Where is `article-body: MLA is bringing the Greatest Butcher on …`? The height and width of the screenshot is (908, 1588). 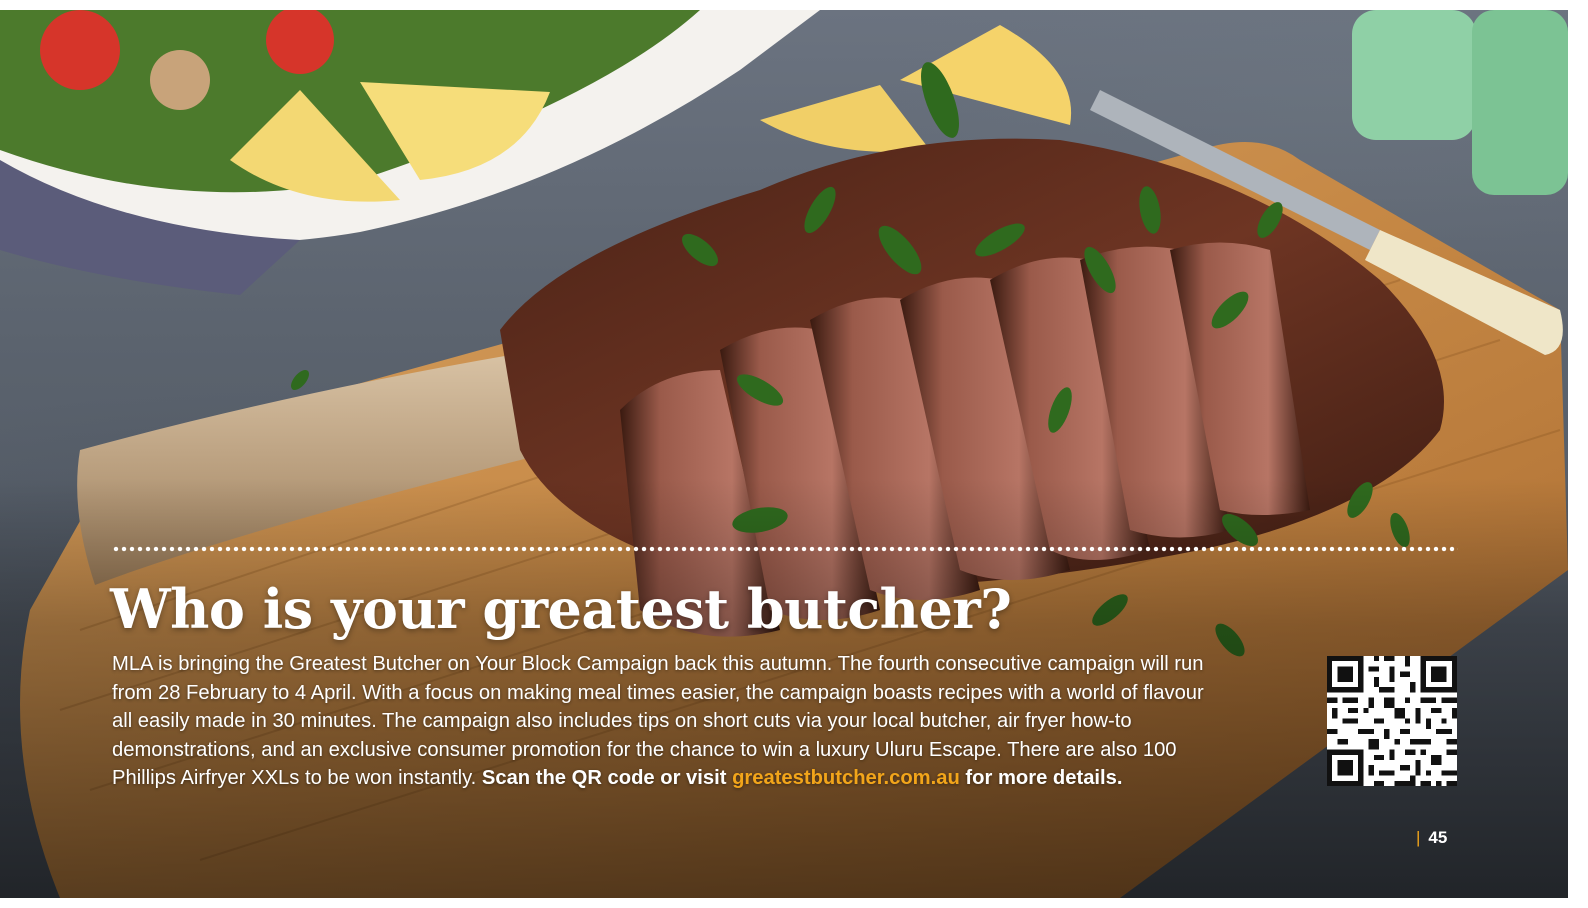
article-body: MLA is bringing the Greatest Butcher on … is located at coordinates (712, 721).